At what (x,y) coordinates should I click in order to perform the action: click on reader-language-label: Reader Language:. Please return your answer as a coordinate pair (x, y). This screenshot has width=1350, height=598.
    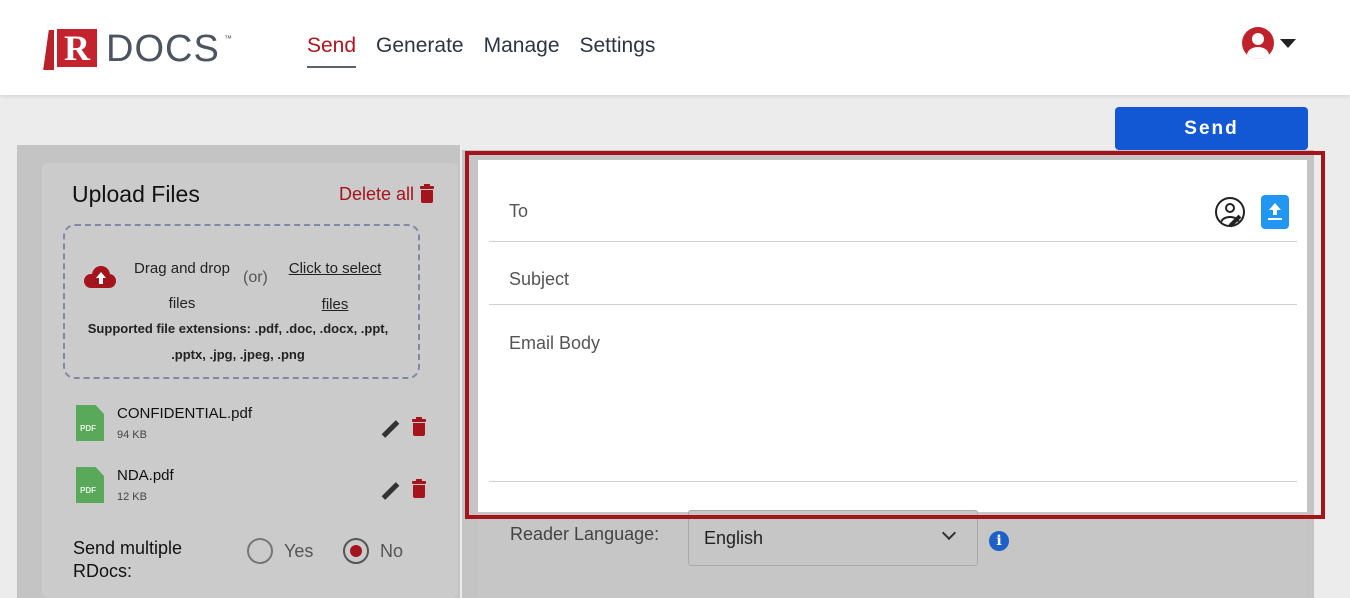
    Looking at the image, I should click on (585, 534).